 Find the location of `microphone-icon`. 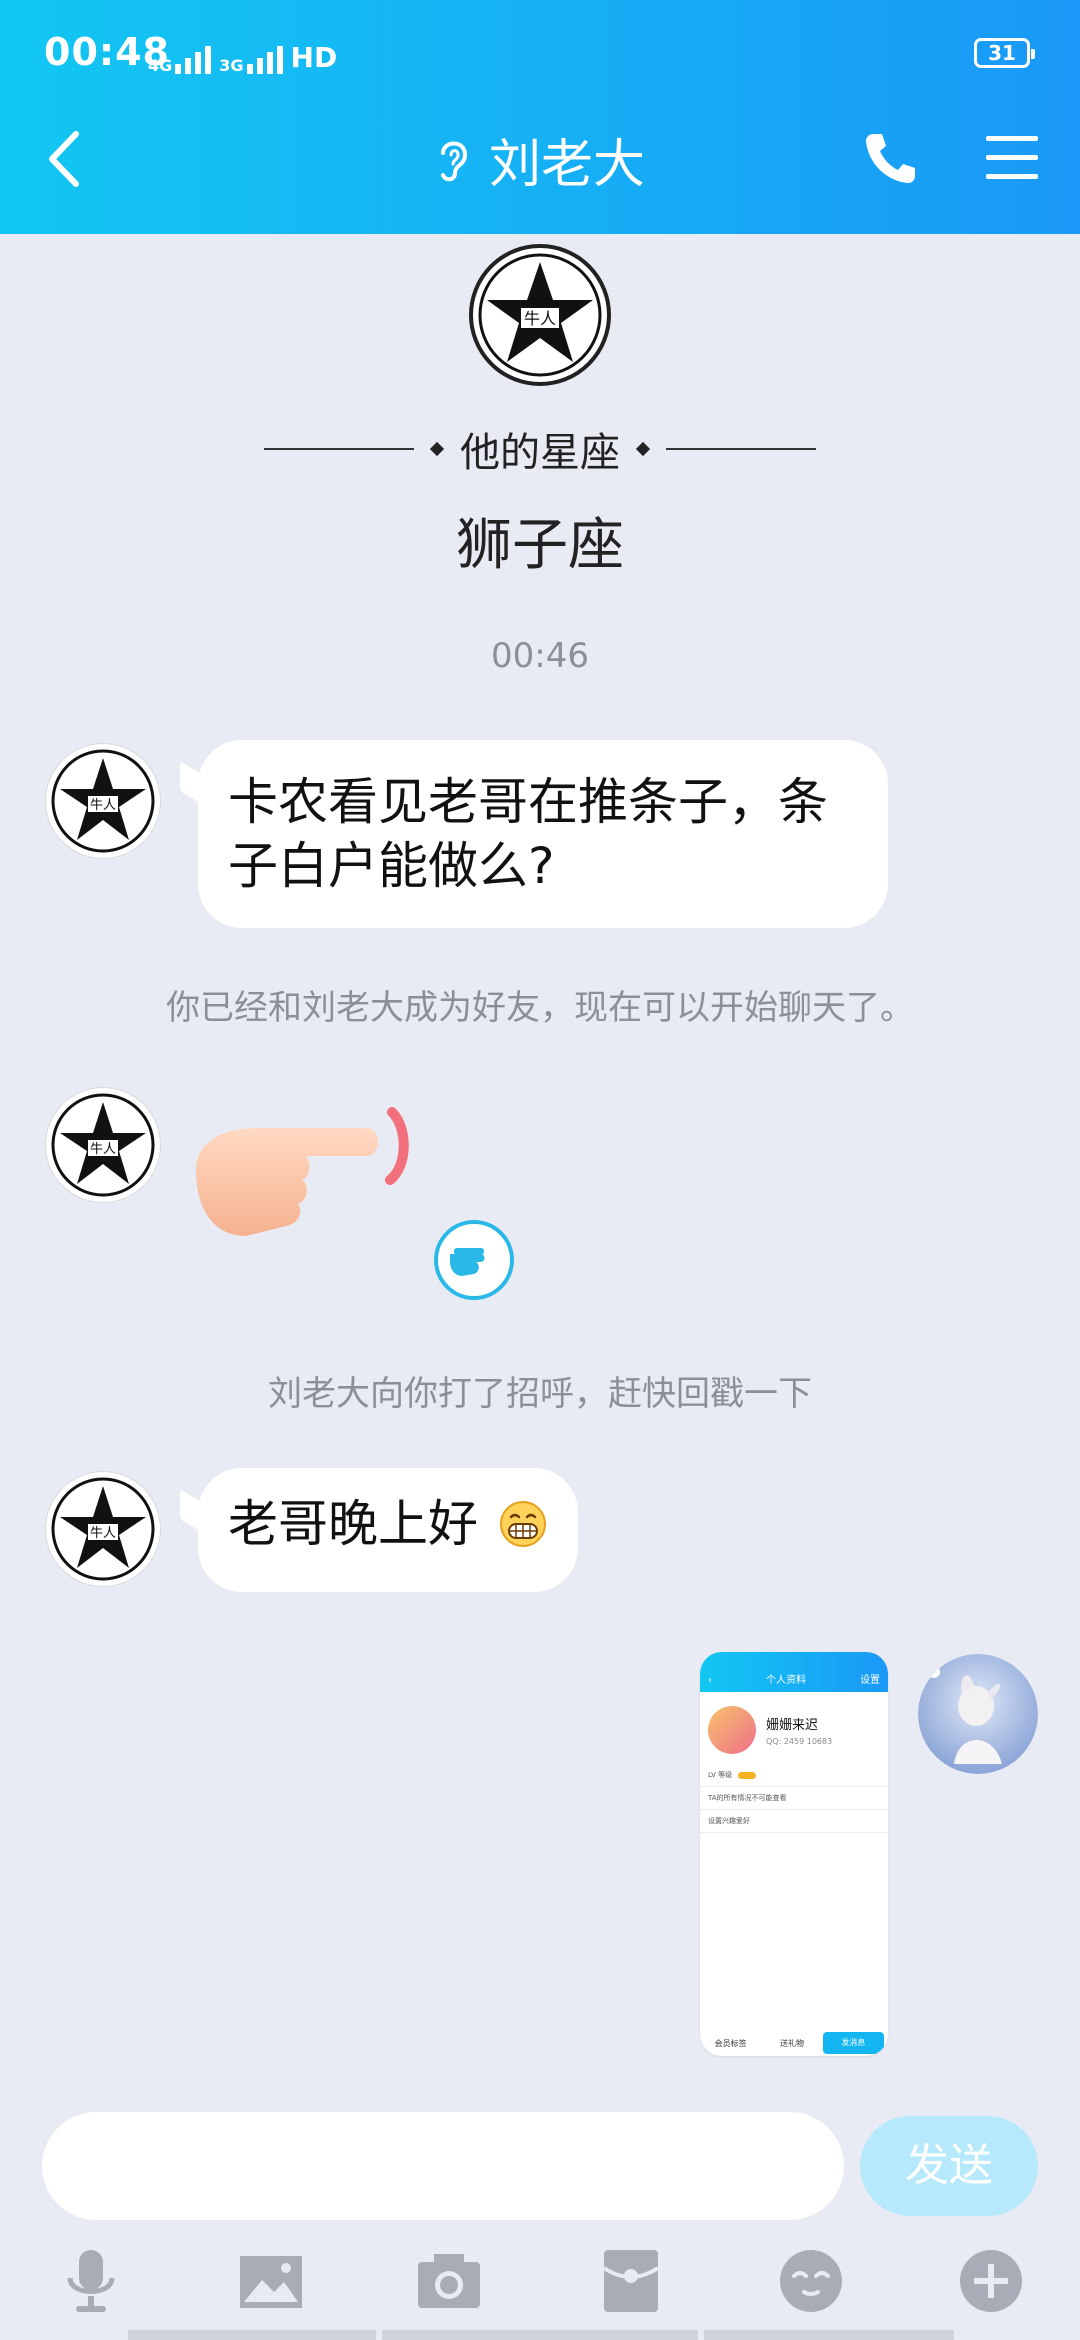

microphone-icon is located at coordinates (91, 2281).